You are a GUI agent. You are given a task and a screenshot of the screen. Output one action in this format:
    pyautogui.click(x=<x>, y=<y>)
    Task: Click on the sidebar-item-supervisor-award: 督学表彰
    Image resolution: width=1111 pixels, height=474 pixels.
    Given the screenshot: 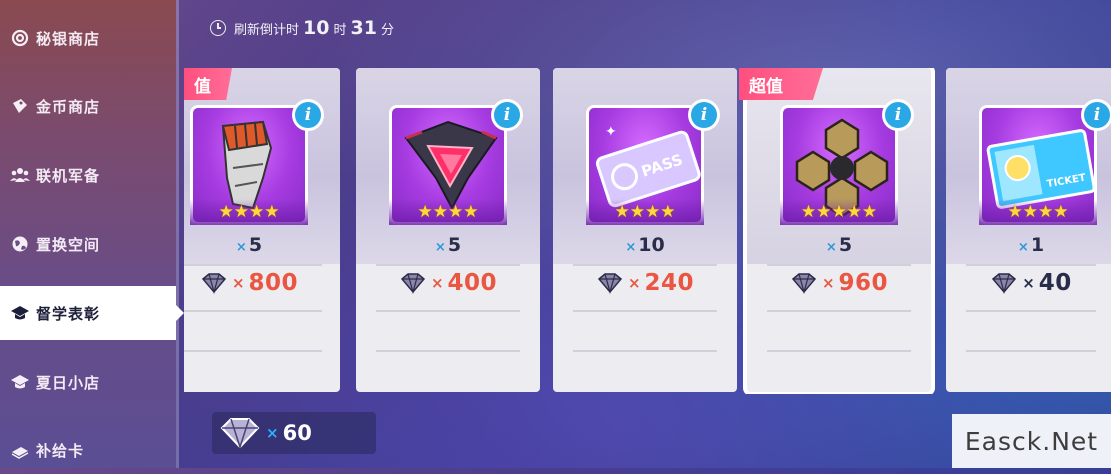 What is the action you would take?
    pyautogui.click(x=92, y=313)
    